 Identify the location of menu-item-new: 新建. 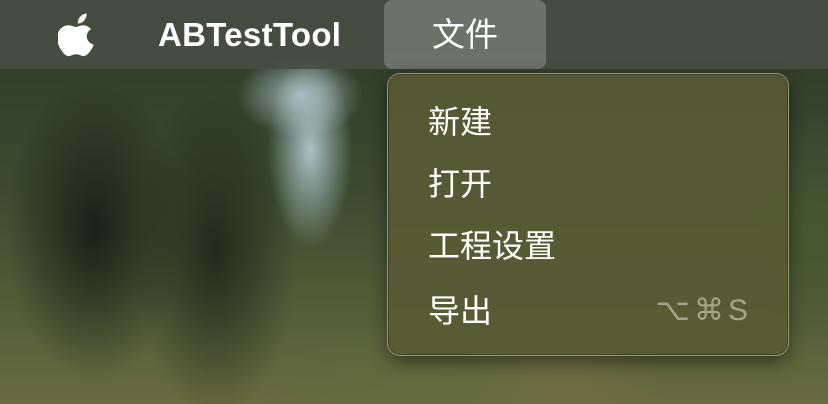
(588, 122).